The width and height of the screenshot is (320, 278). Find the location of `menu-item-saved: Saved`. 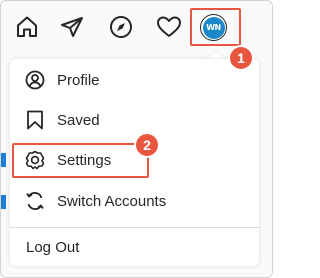

menu-item-saved: Saved is located at coordinates (134, 120).